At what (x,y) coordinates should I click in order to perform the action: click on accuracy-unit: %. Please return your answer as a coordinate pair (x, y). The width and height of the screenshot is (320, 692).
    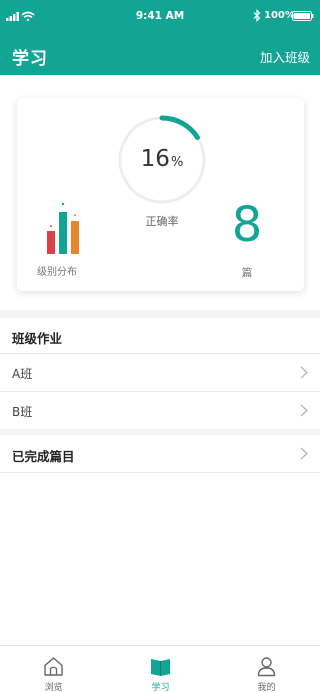
    Looking at the image, I should click on (177, 162).